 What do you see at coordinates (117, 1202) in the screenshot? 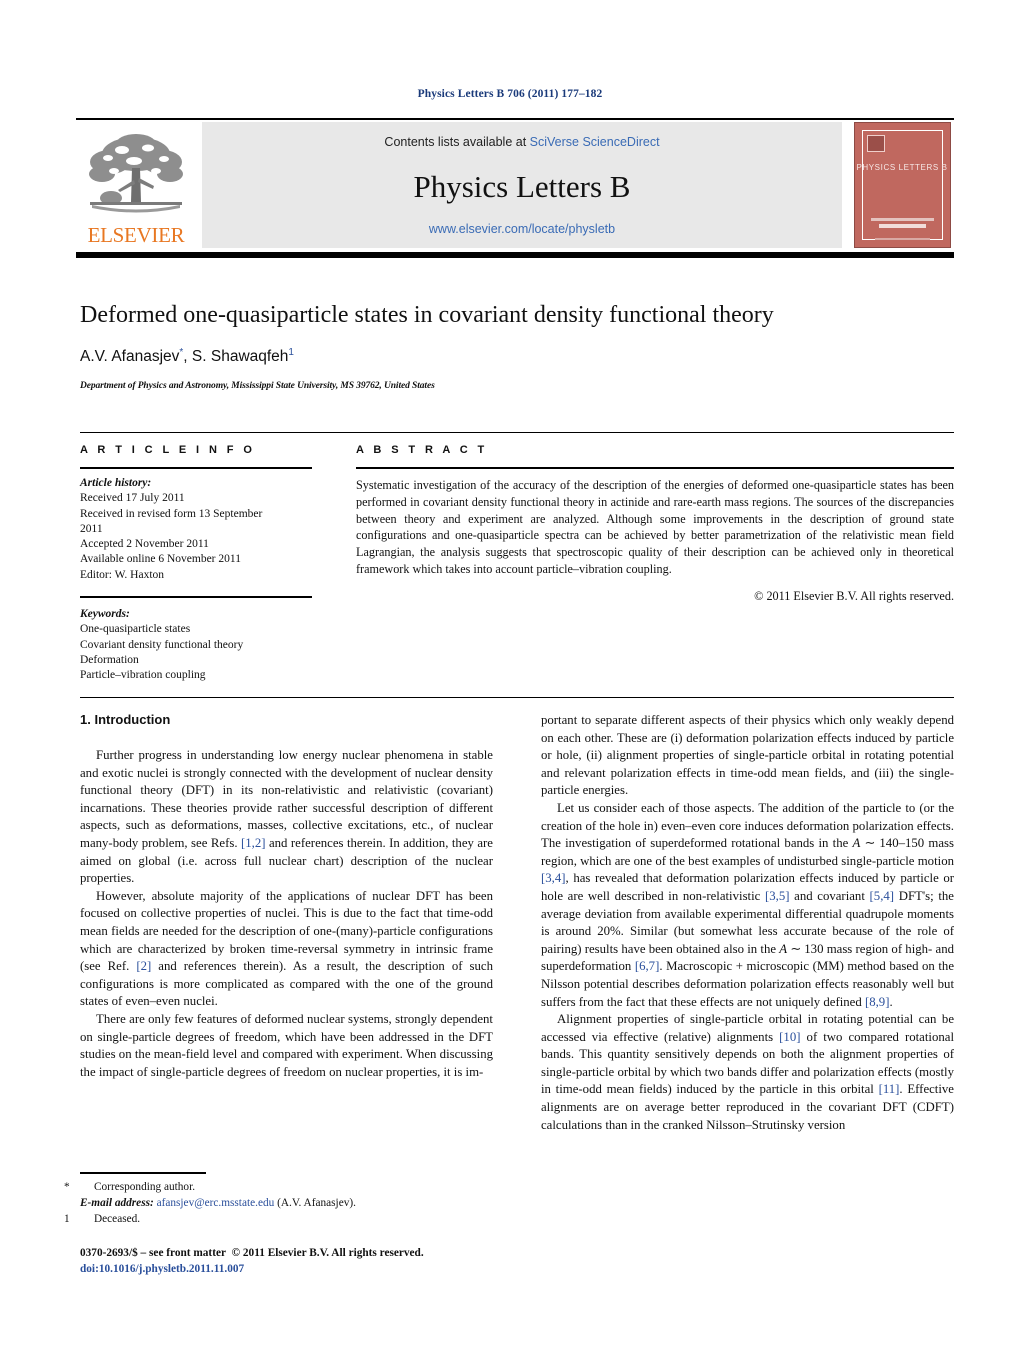
I see `email-label: E-mail address:` at bounding box center [117, 1202].